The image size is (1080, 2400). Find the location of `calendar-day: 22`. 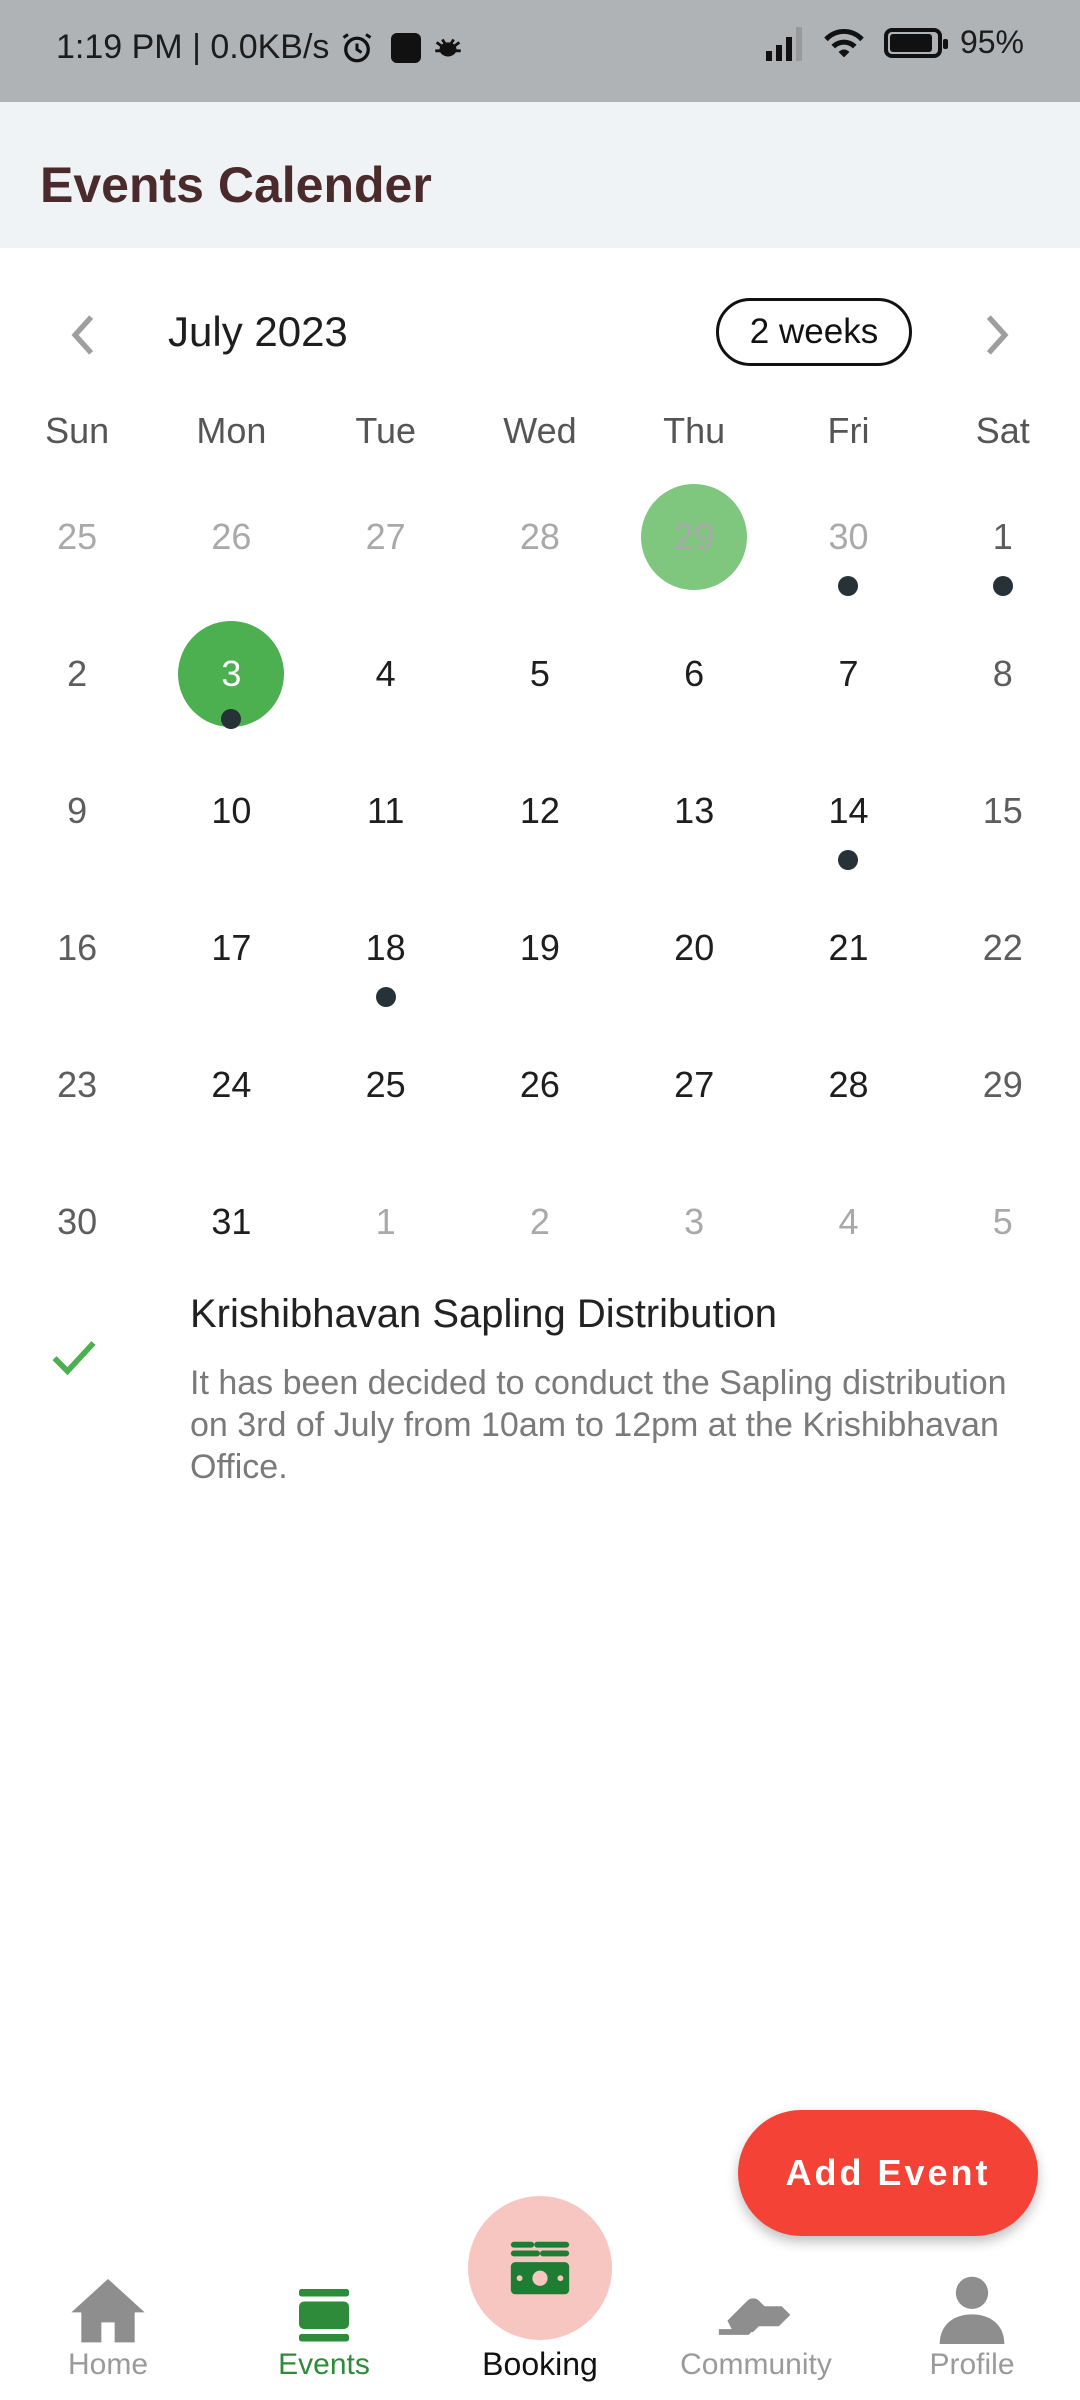

calendar-day: 22 is located at coordinates (1003, 947).